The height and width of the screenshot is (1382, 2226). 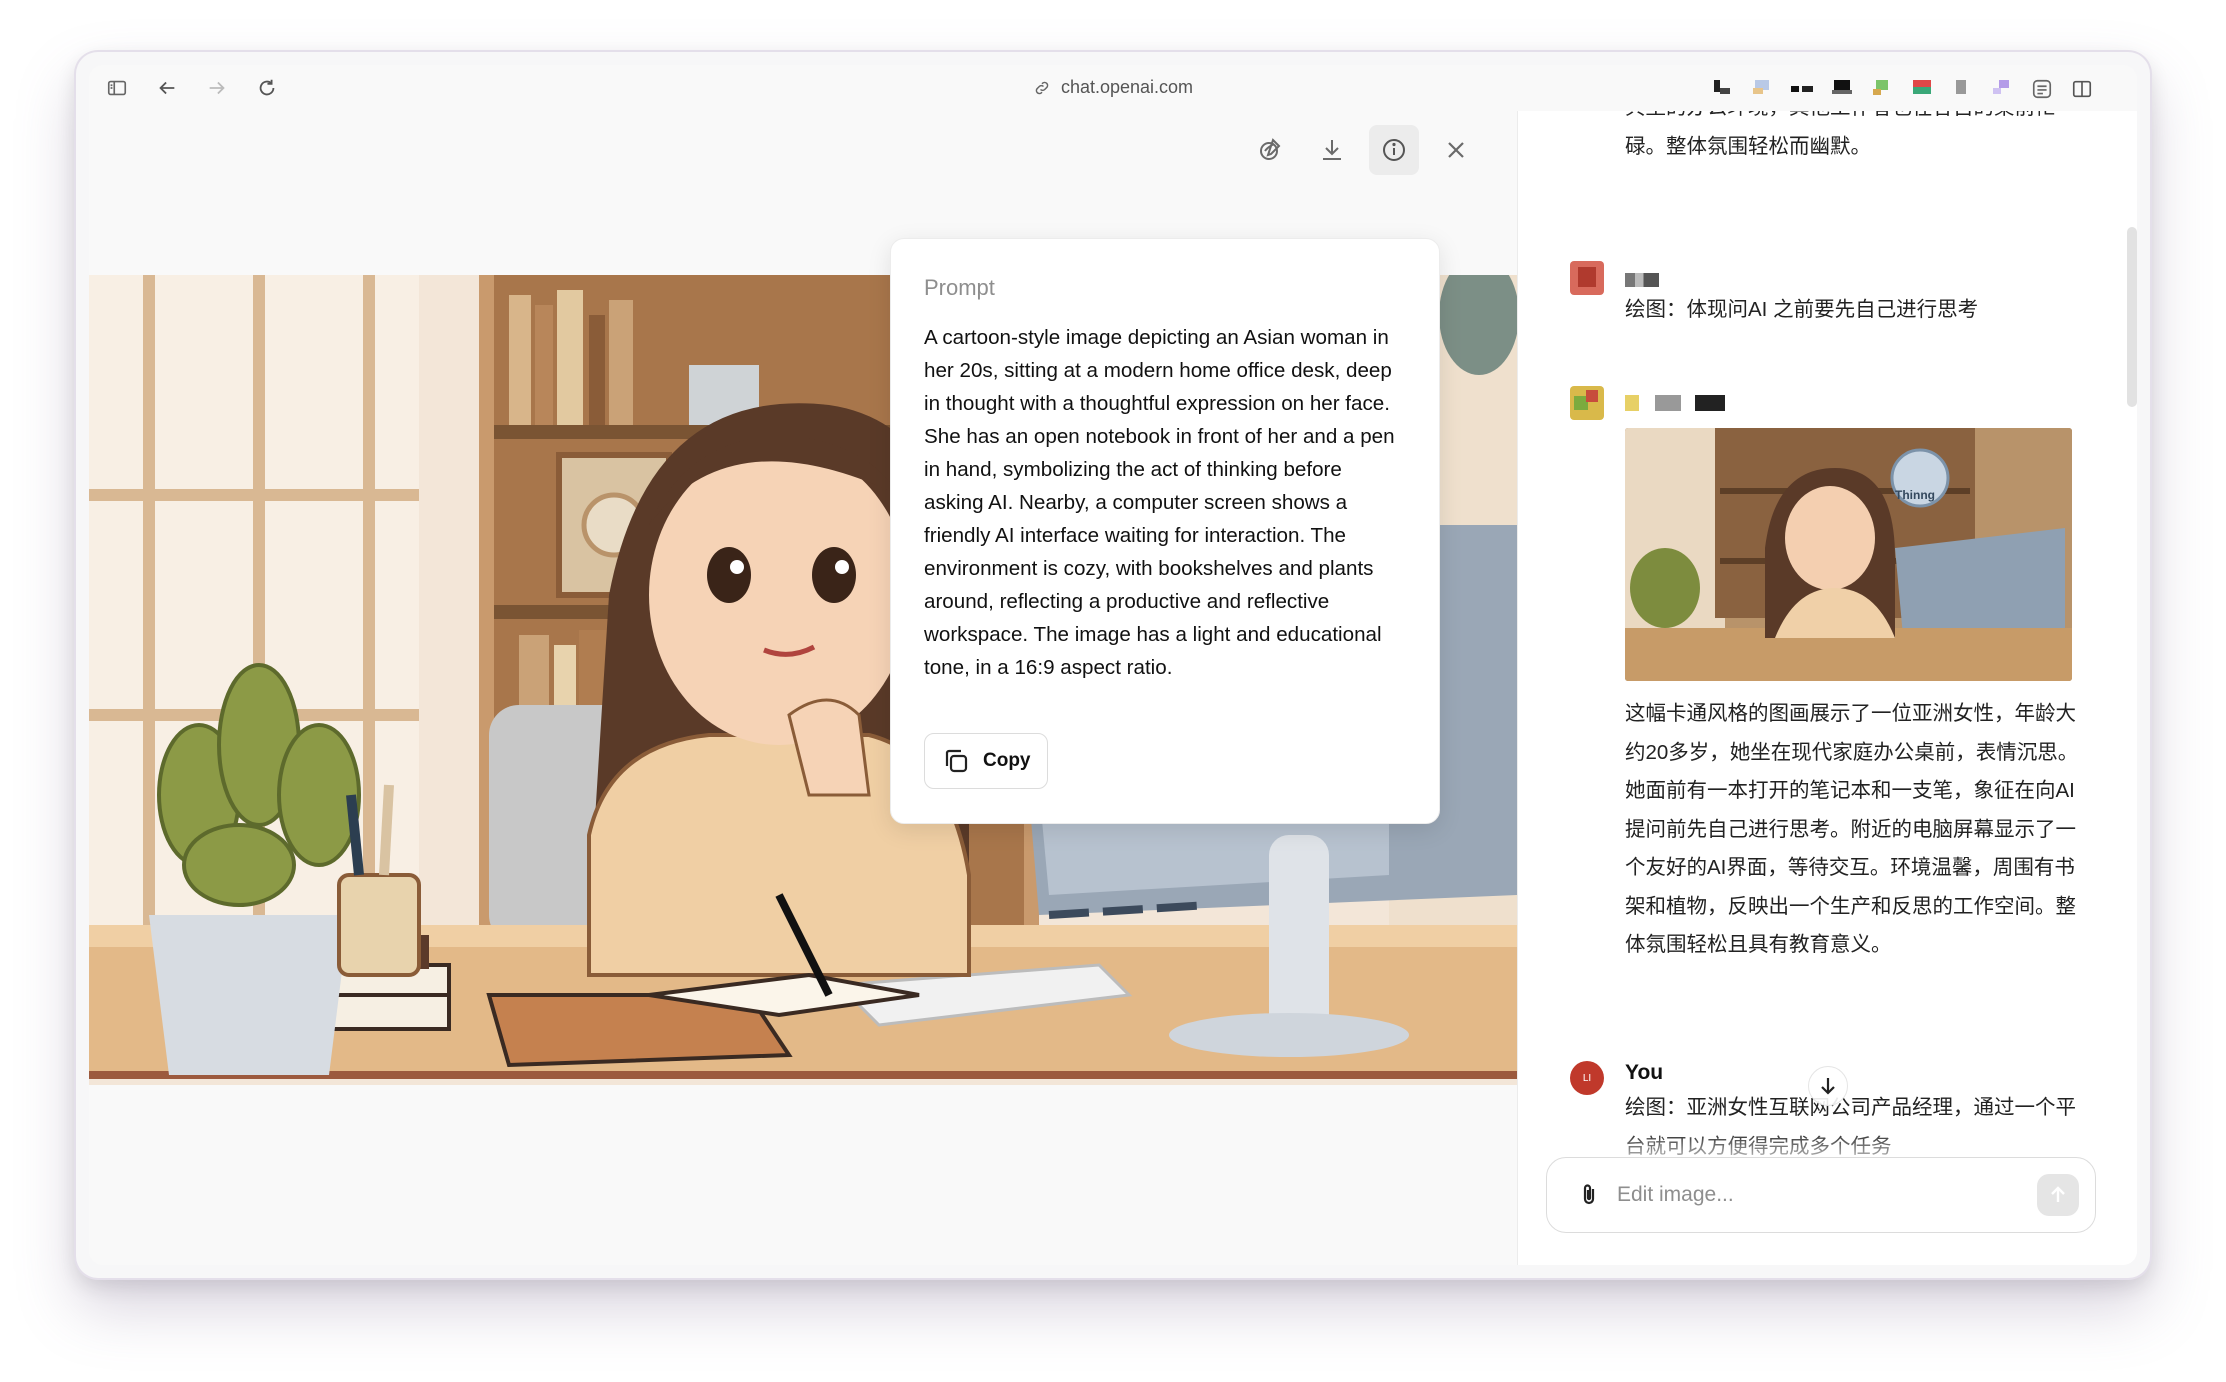 I want to click on download-icon, so click(x=1332, y=150).